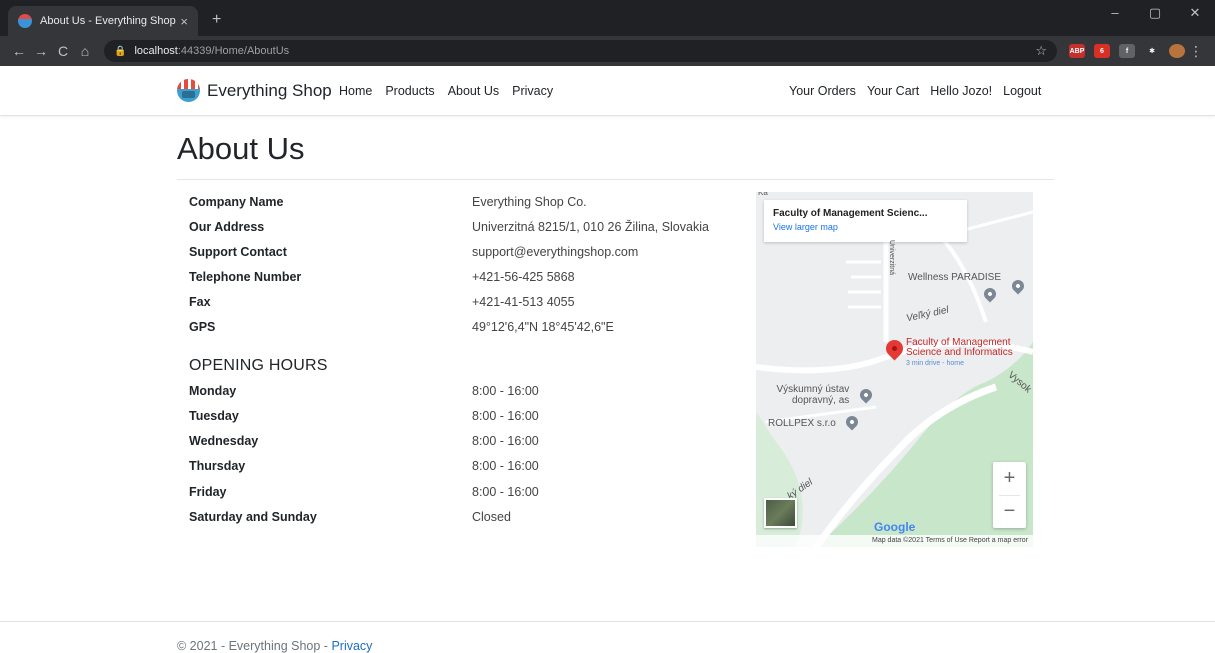 The width and height of the screenshot is (1215, 653). Describe the element at coordinates (1077, 51) in the screenshot. I see `abp-icon: ABP` at that location.